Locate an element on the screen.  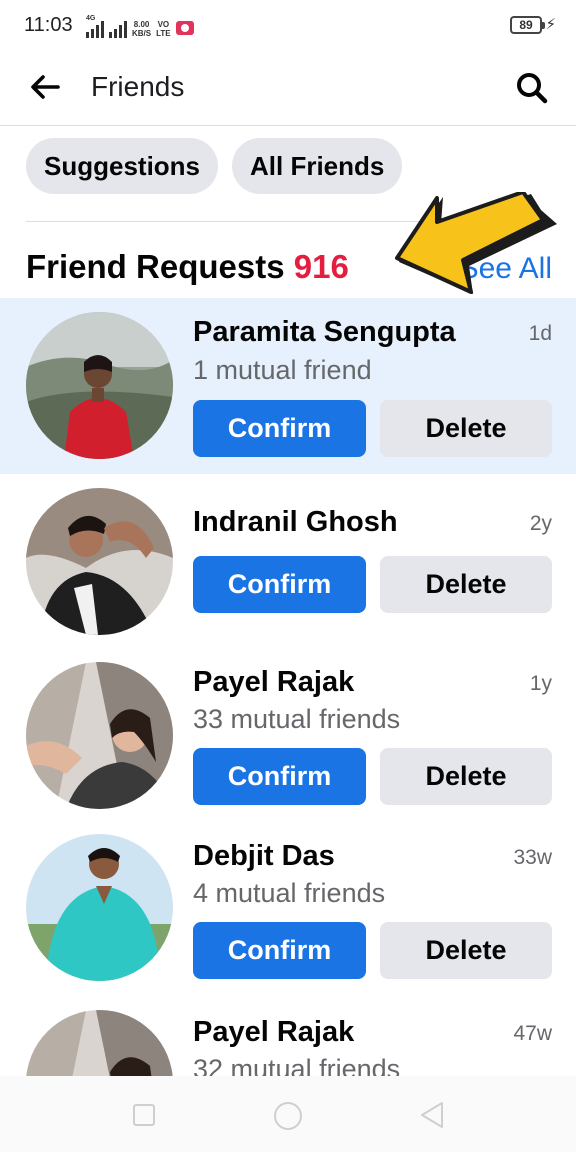
filter-chips: Suggestions All Friends is located at coordinates (214, 166).